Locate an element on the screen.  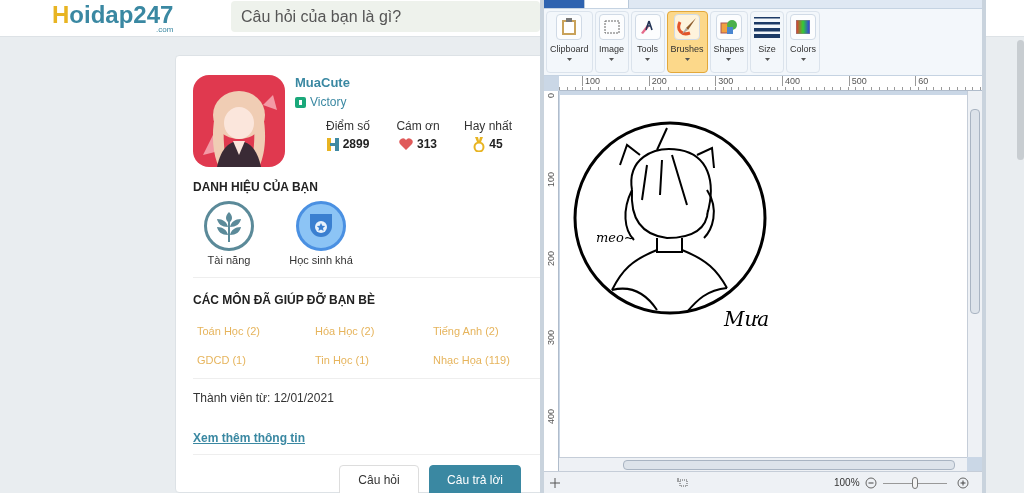
page-scrollbar is located at coordinates (1020, 100).